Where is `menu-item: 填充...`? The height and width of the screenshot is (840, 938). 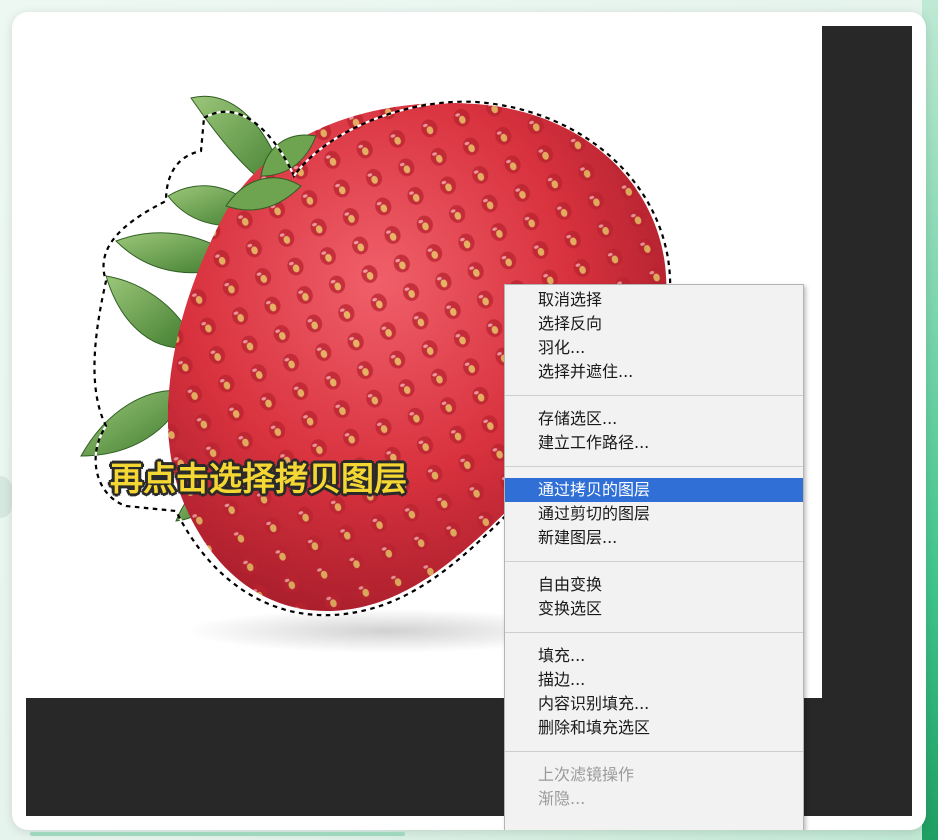 menu-item: 填充... is located at coordinates (654, 656).